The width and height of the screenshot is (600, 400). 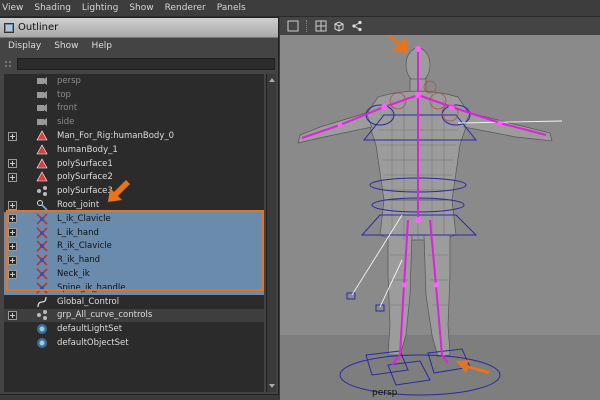 What do you see at coordinates (139, 28) in the screenshot?
I see `outliner-title-bar: Outliner` at bounding box center [139, 28].